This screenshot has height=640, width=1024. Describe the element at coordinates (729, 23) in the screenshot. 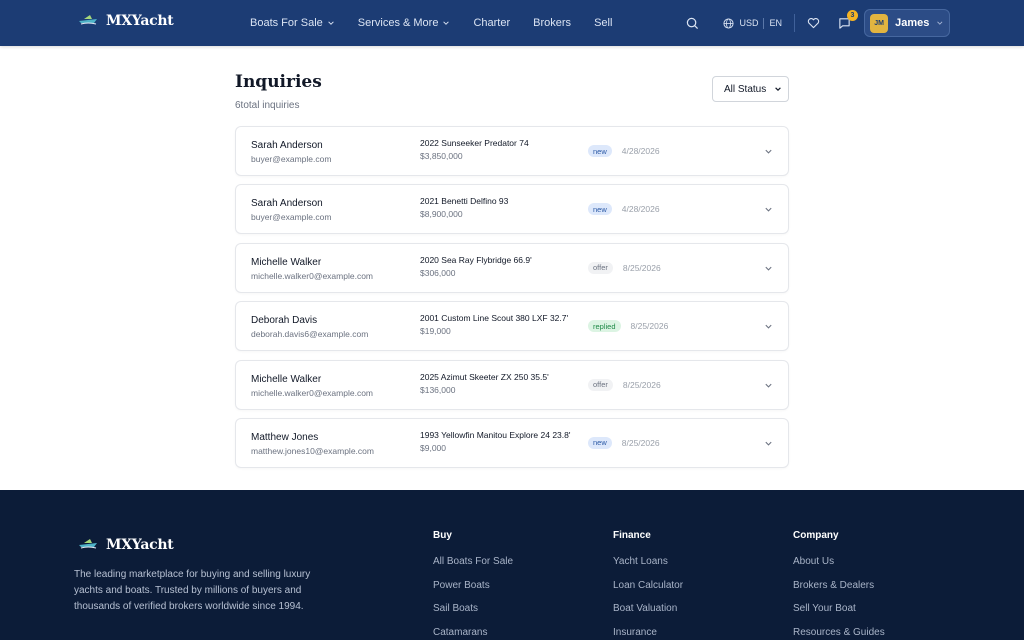

I see `globe-icon` at that location.